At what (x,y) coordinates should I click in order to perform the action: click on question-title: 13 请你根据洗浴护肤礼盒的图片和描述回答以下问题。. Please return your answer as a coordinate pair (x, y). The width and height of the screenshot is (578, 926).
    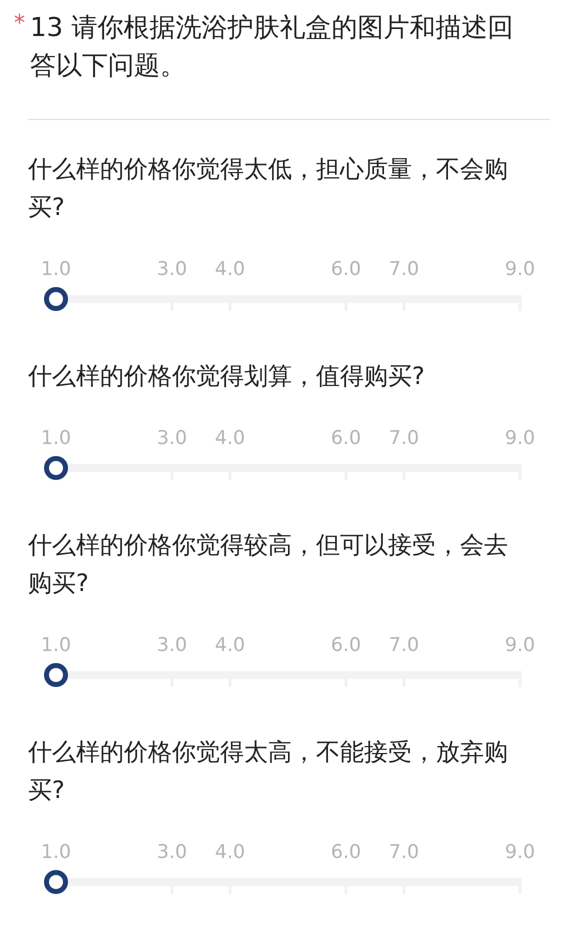
    Looking at the image, I should click on (272, 47).